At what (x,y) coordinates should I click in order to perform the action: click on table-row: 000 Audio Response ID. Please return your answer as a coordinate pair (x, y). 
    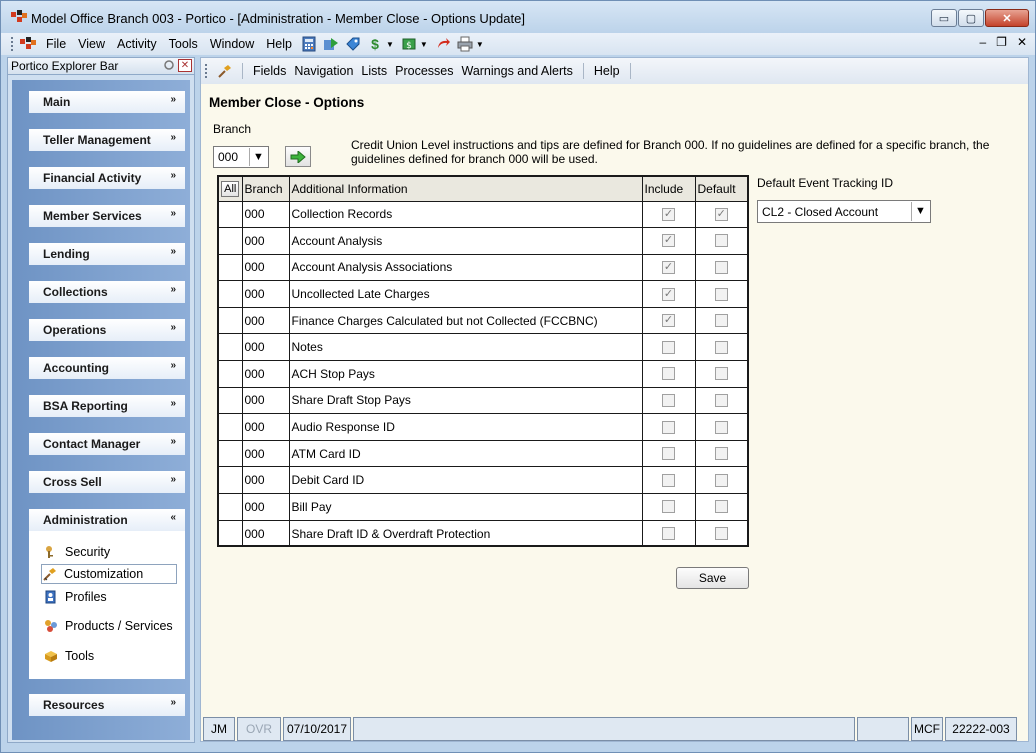
    Looking at the image, I should click on (483, 427).